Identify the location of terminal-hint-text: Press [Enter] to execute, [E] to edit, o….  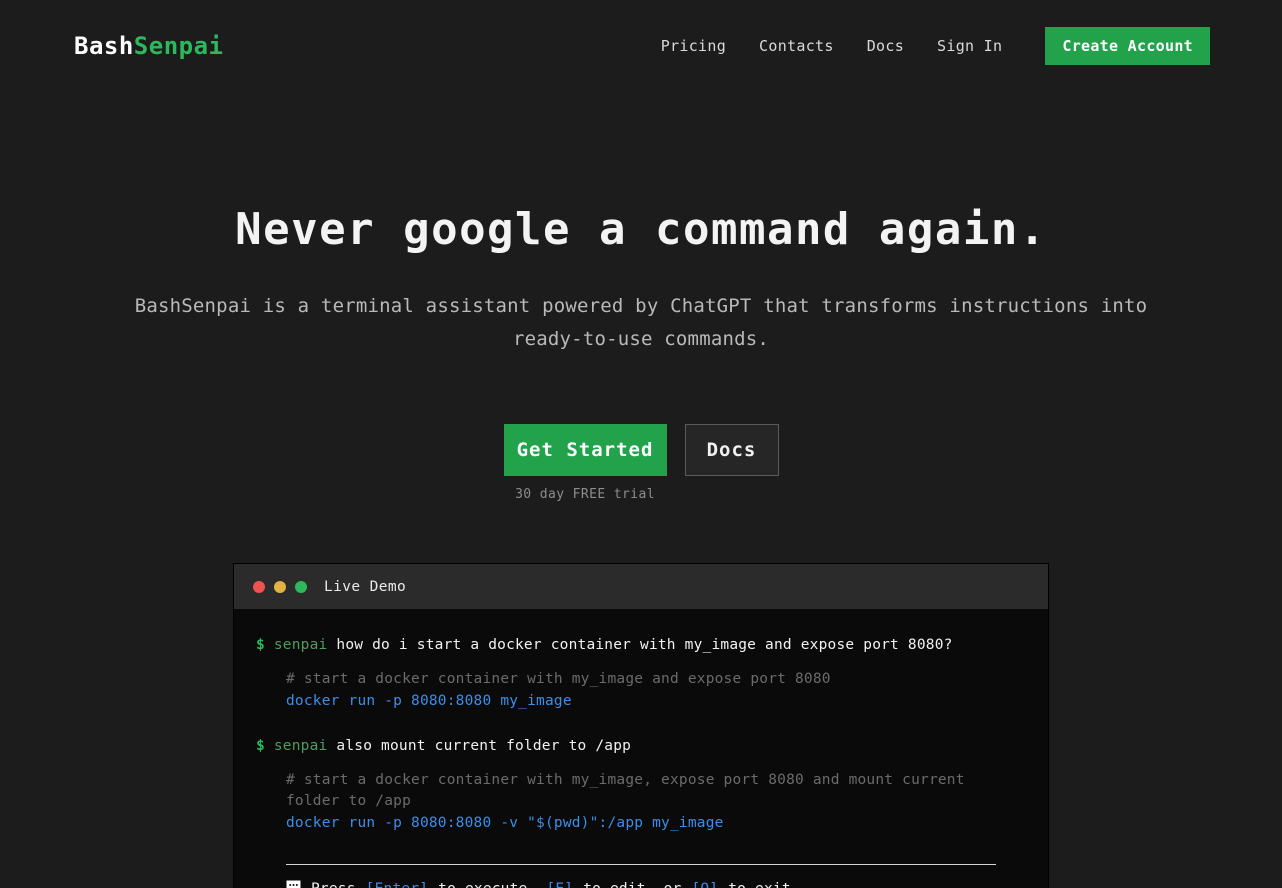
(641, 883).